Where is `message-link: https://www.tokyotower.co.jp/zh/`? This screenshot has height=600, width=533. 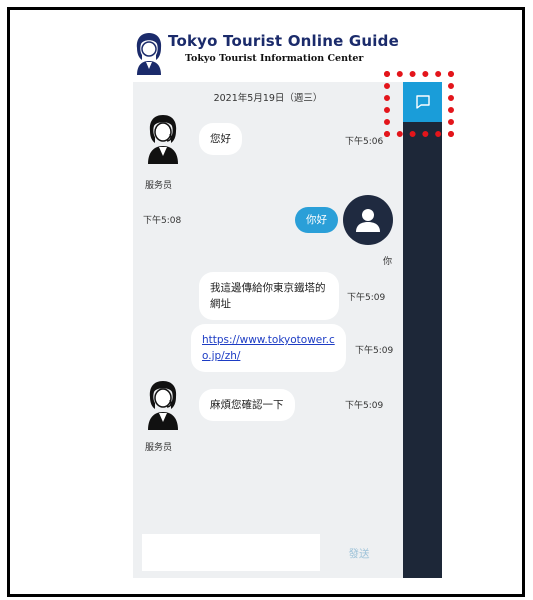
message-link: https://www.tokyotower.co.jp/zh/ is located at coordinates (268, 348).